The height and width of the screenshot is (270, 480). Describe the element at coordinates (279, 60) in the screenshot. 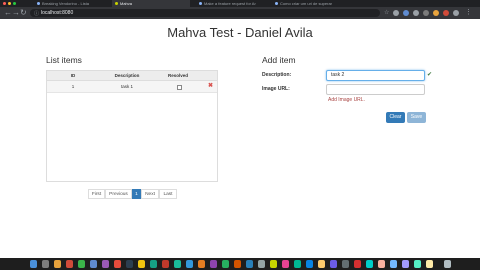

I see `add-item-heading: Add item` at that location.